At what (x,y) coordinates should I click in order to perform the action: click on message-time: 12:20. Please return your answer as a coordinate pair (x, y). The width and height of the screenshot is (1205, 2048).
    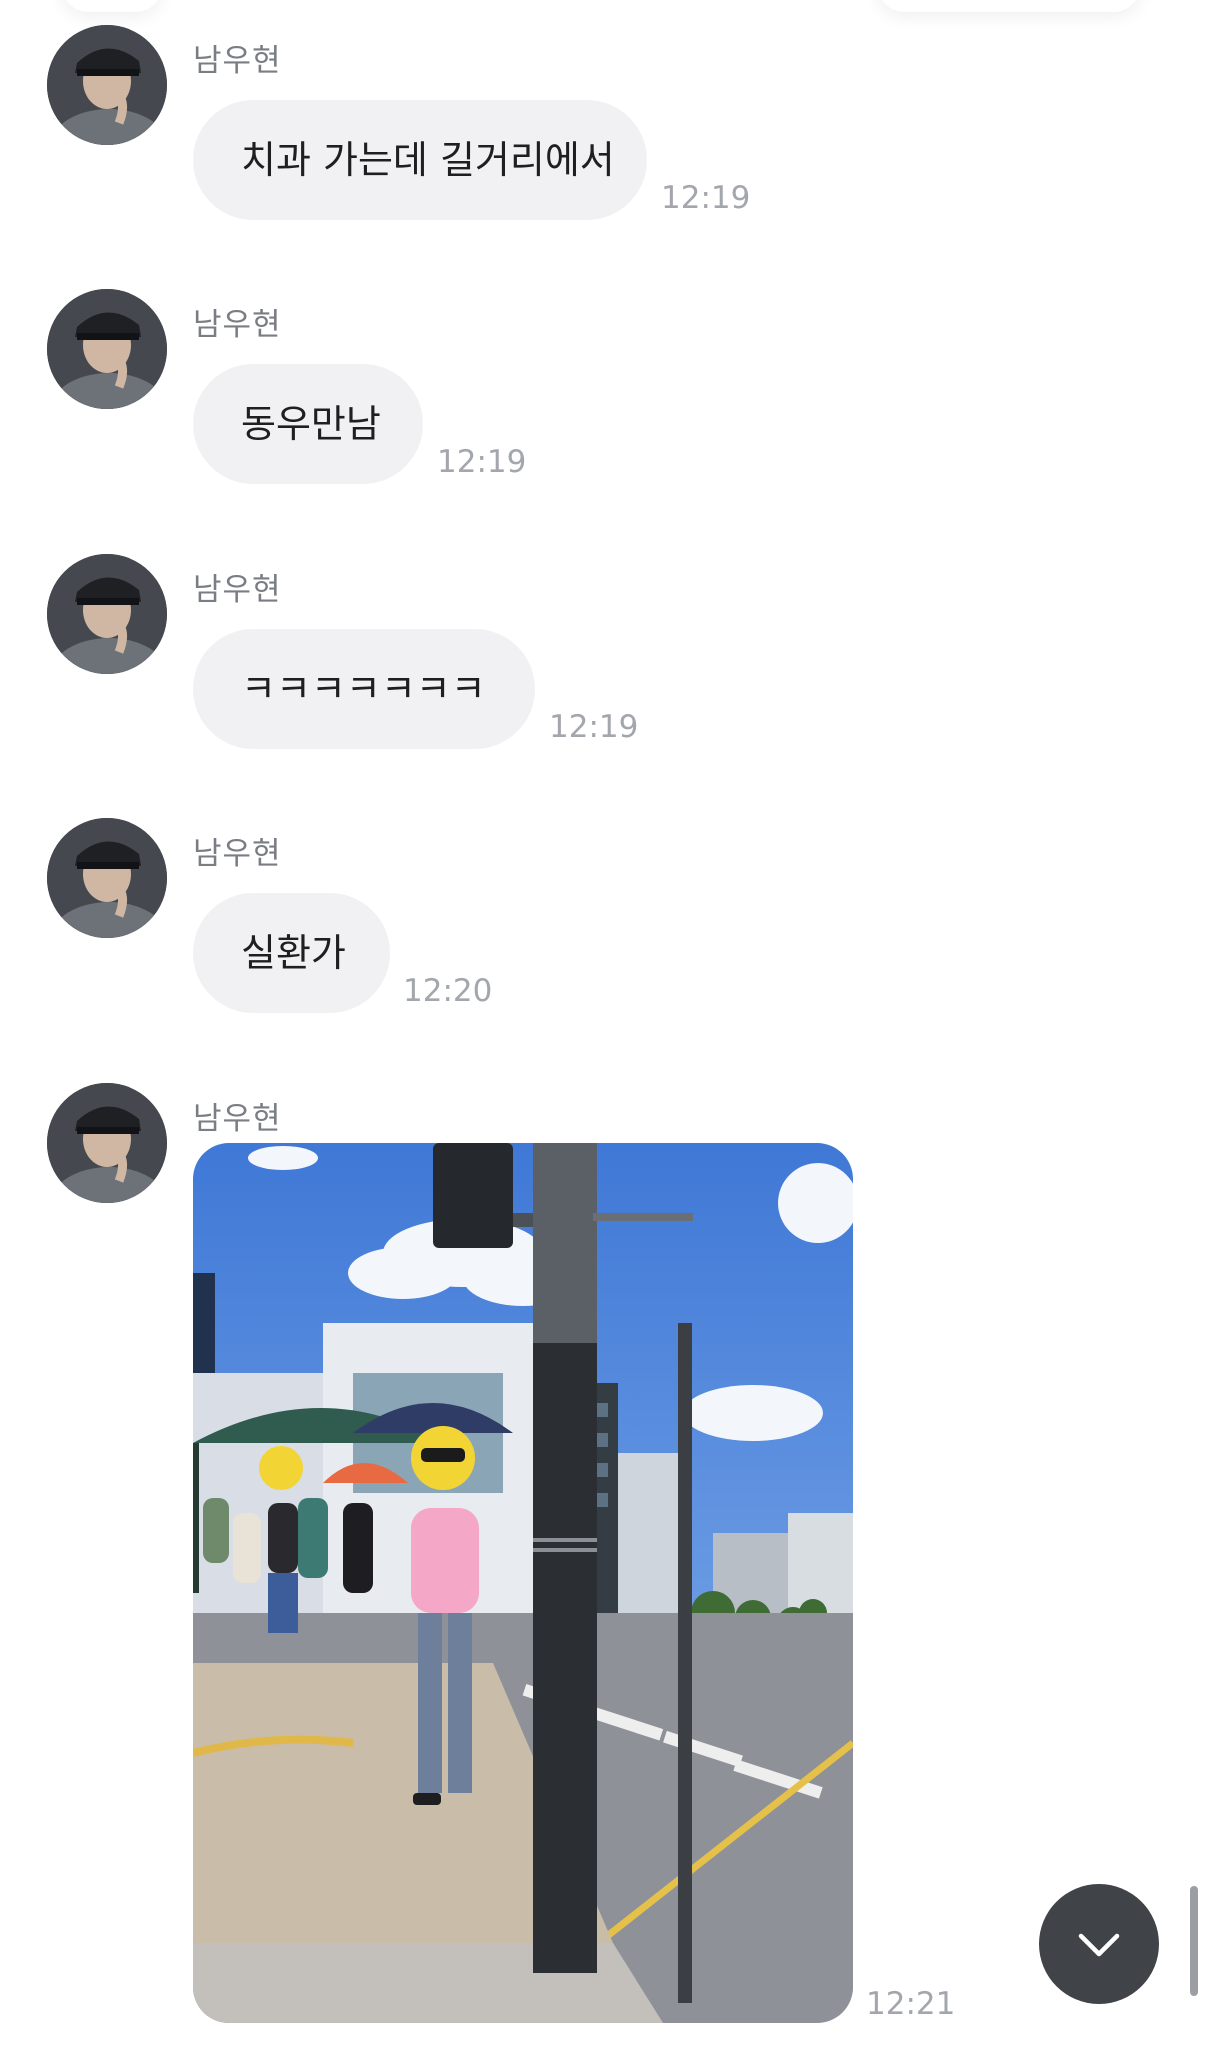
    Looking at the image, I should click on (448, 991).